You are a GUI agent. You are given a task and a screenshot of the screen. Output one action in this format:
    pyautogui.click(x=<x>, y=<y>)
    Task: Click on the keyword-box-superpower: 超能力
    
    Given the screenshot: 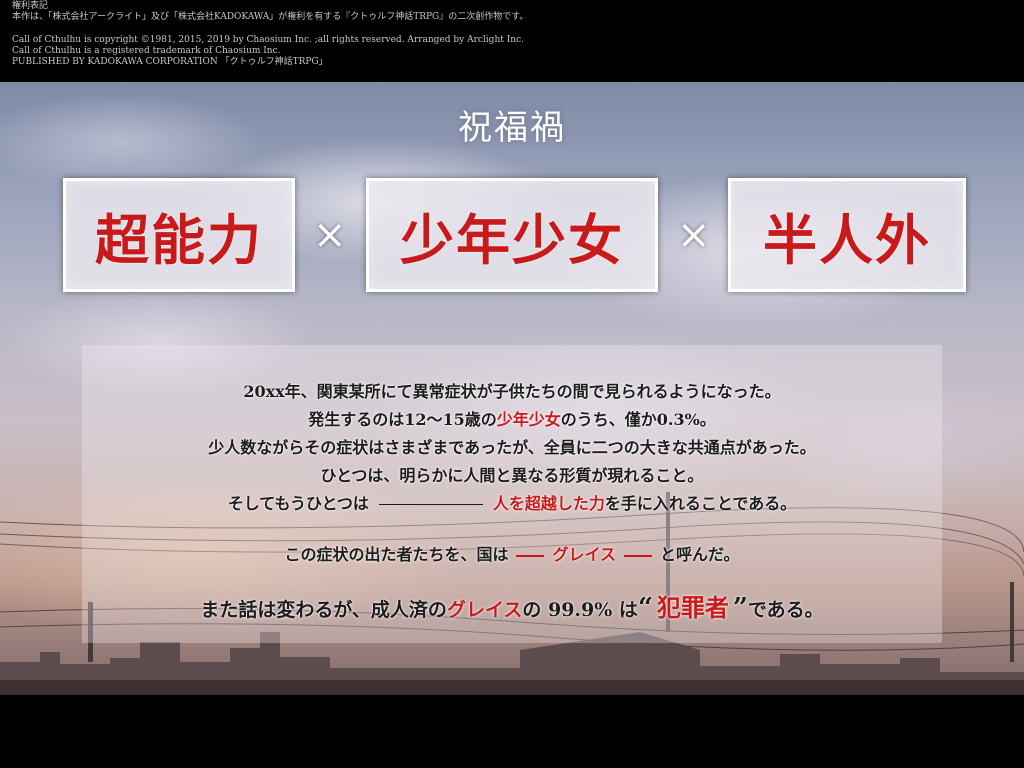 What is the action you would take?
    pyautogui.click(x=179, y=235)
    